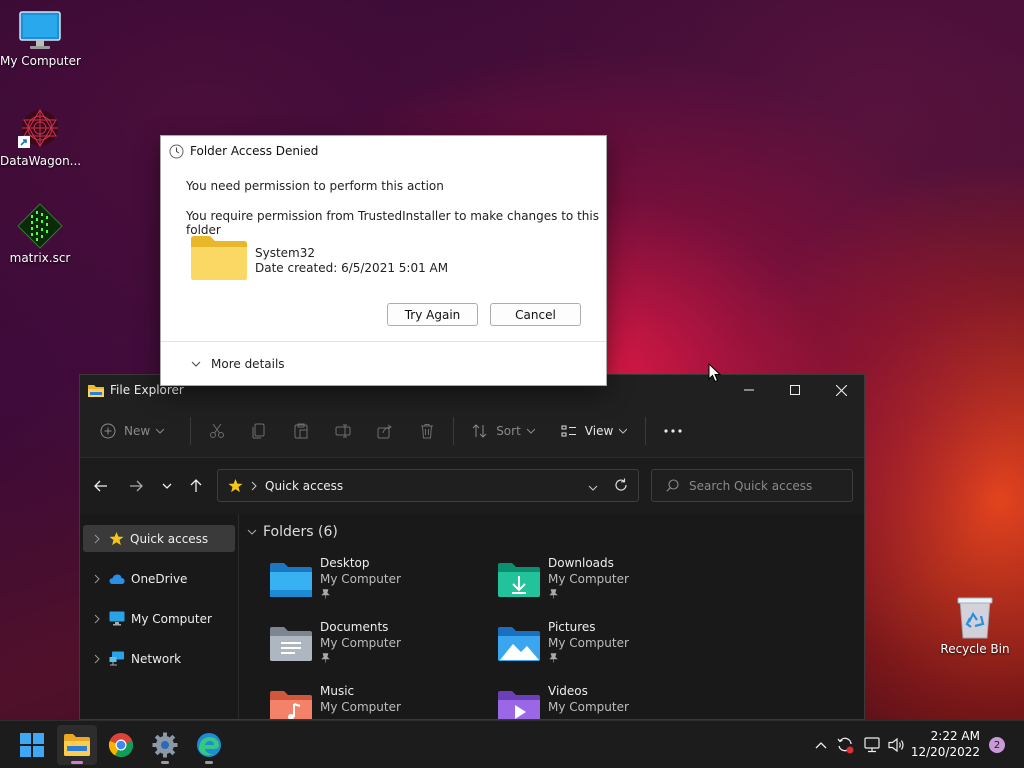 The width and height of the screenshot is (1024, 768). I want to click on folder-tile-pictures: Pictures My Computer, so click(607, 647).